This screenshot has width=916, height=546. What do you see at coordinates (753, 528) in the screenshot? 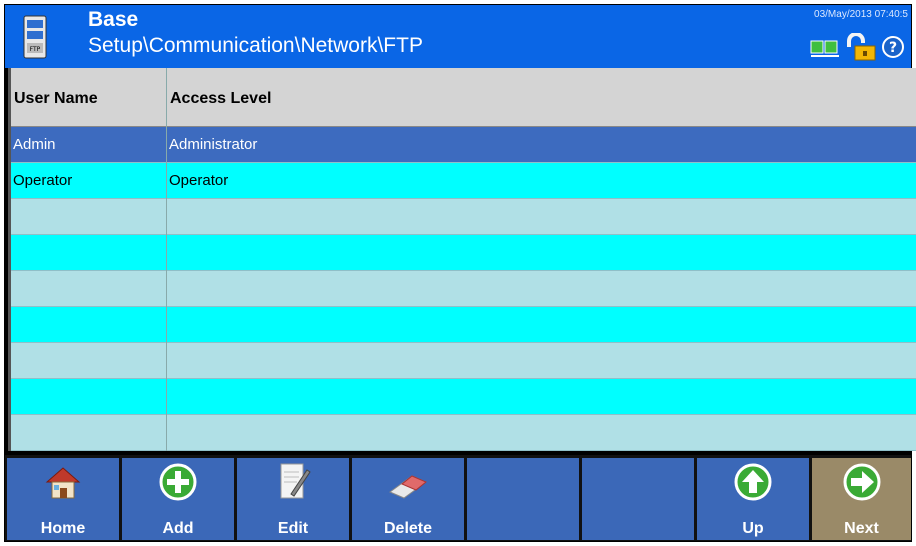
I see `up-button-label: Up` at bounding box center [753, 528].